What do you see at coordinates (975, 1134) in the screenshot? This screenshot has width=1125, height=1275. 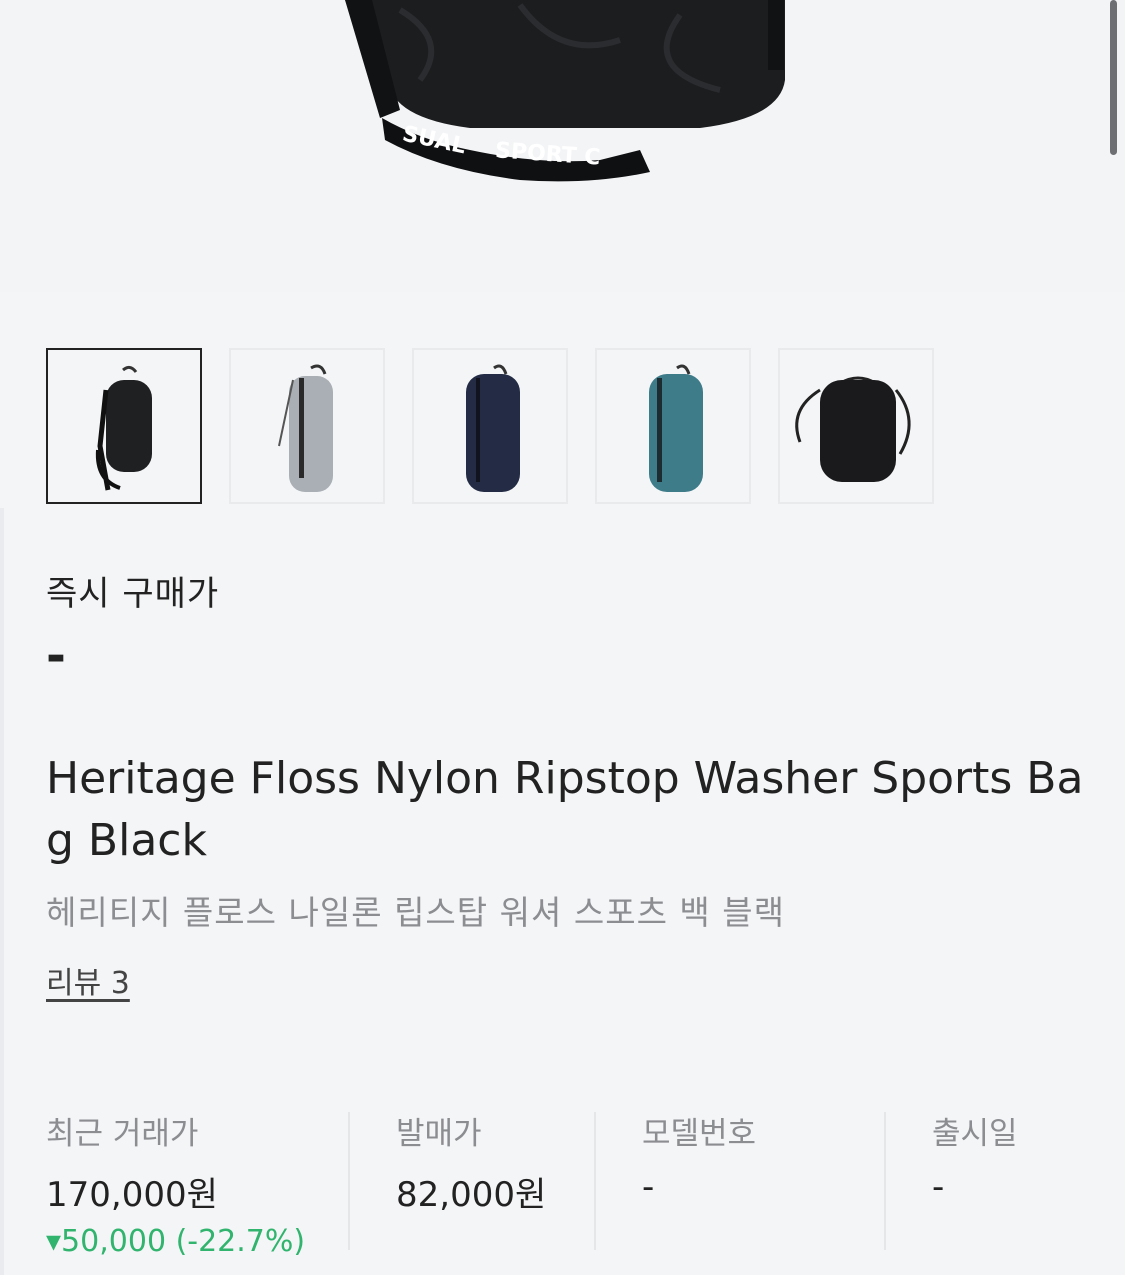 I see `stat-release-date-label: 출시일` at bounding box center [975, 1134].